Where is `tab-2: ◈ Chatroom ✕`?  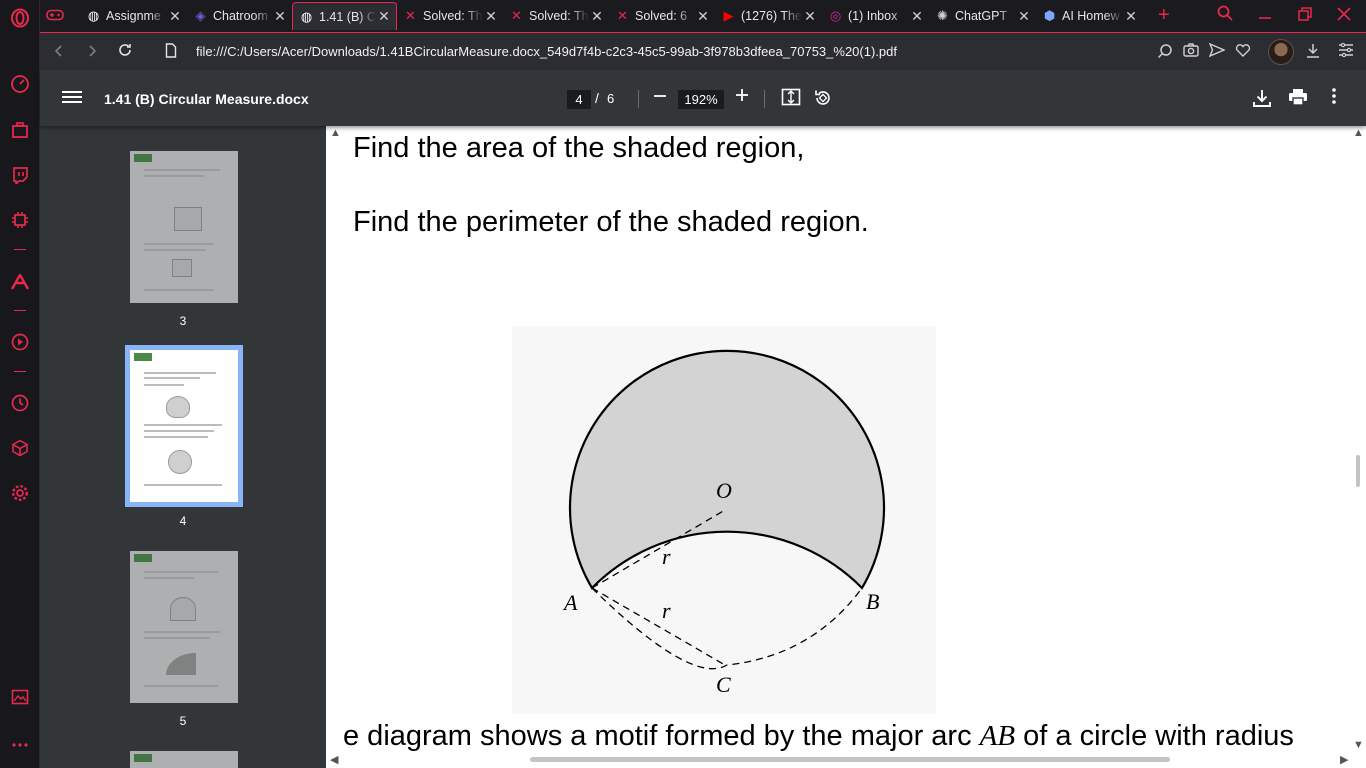
tab-2: ◈ Chatroom ✕ is located at coordinates (239, 16).